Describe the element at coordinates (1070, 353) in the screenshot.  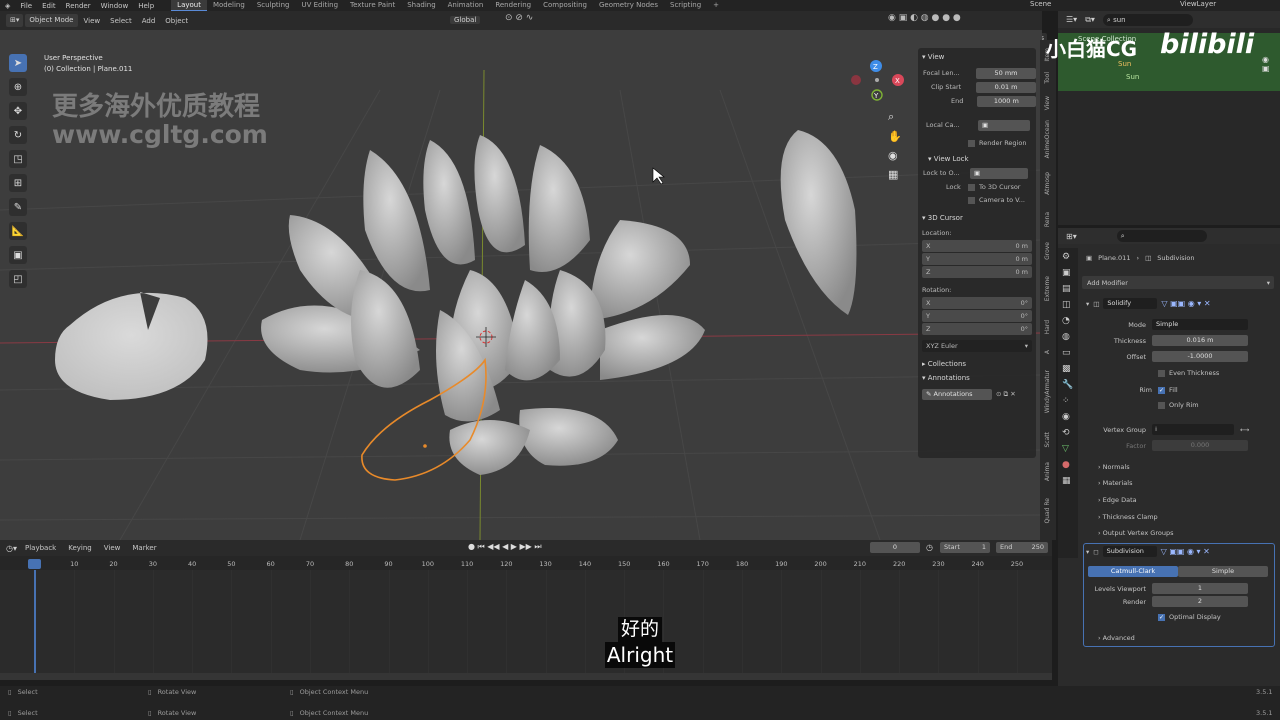
I see `collection-props-icon: ▭` at that location.